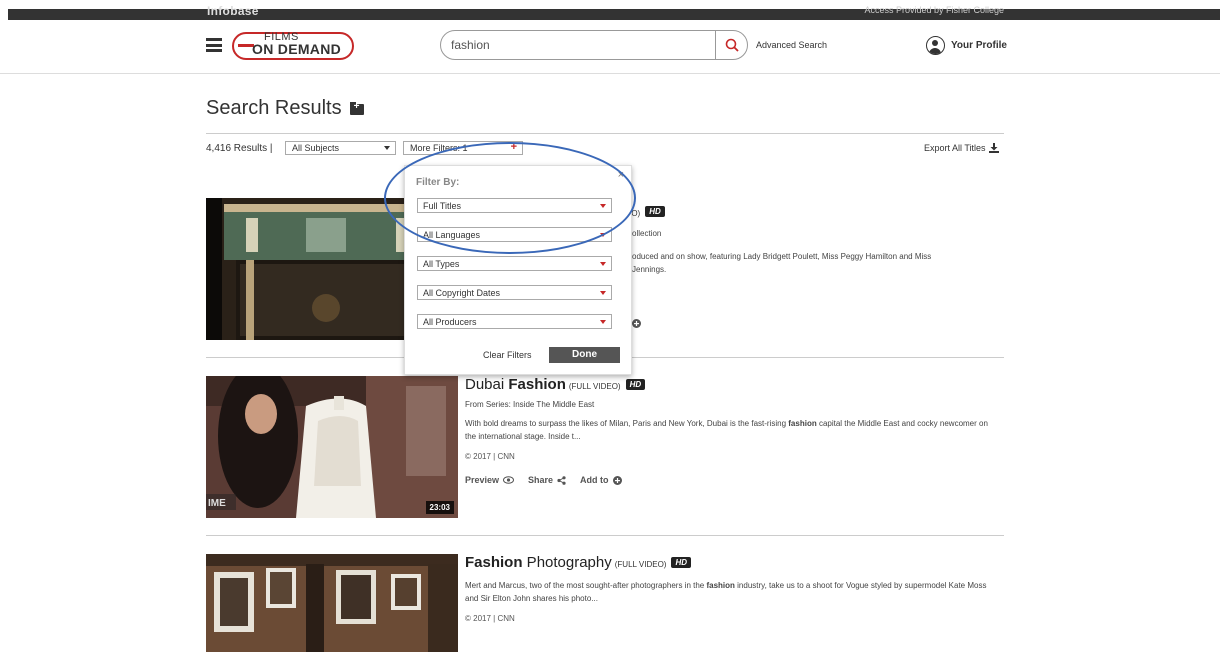 Image resolution: width=1220 pixels, height=652 pixels. What do you see at coordinates (507, 355) in the screenshot?
I see `clear-filters-link: Clear Filters` at bounding box center [507, 355].